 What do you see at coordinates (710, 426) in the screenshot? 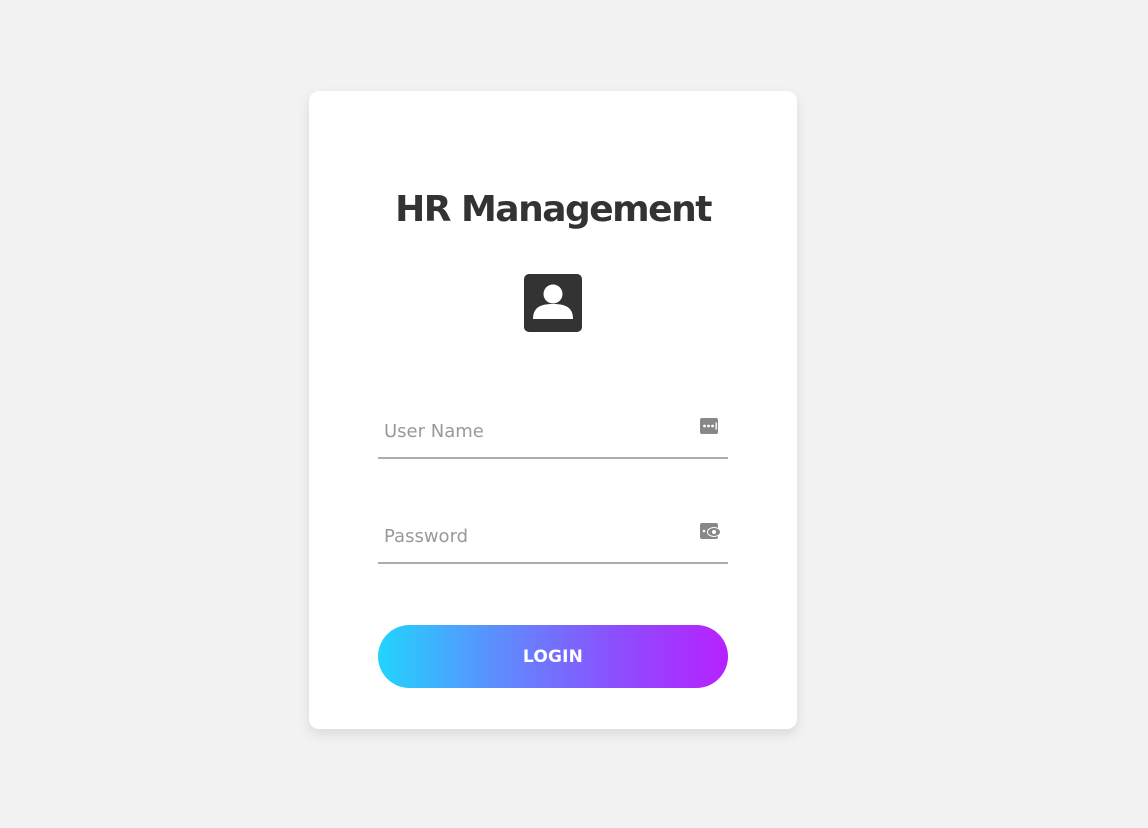
I see `password-dots-icon` at bounding box center [710, 426].